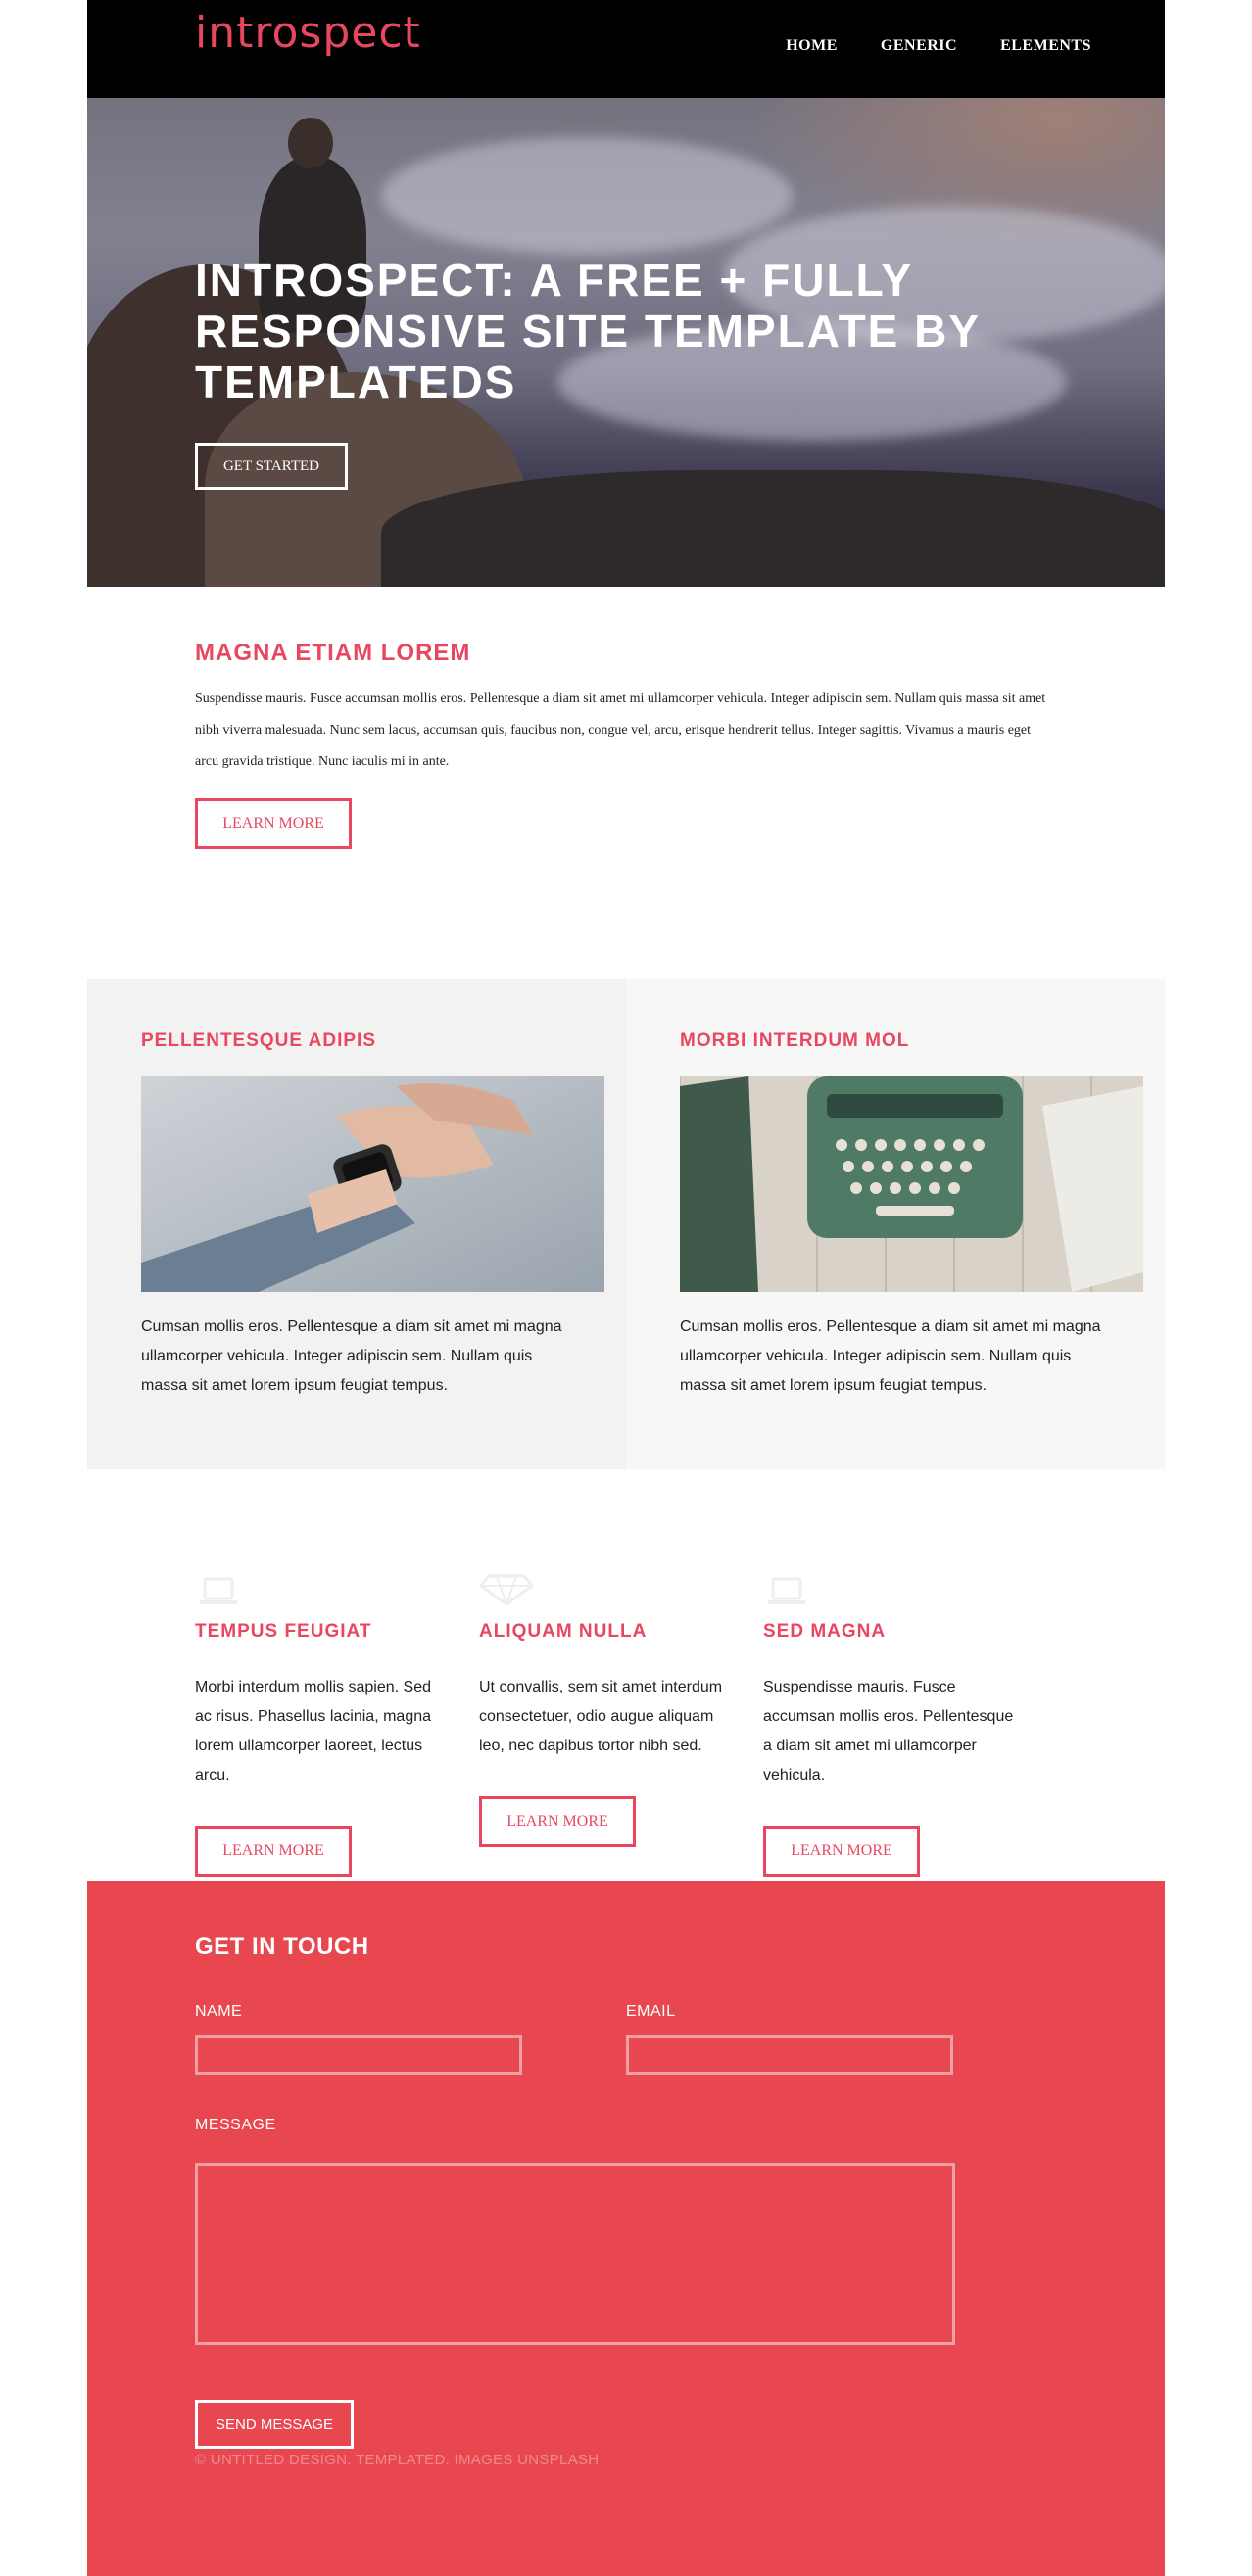 The image size is (1252, 2576). Describe the element at coordinates (795, 1040) in the screenshot. I see `column-title: MORBI INTERDUM MOL` at that location.